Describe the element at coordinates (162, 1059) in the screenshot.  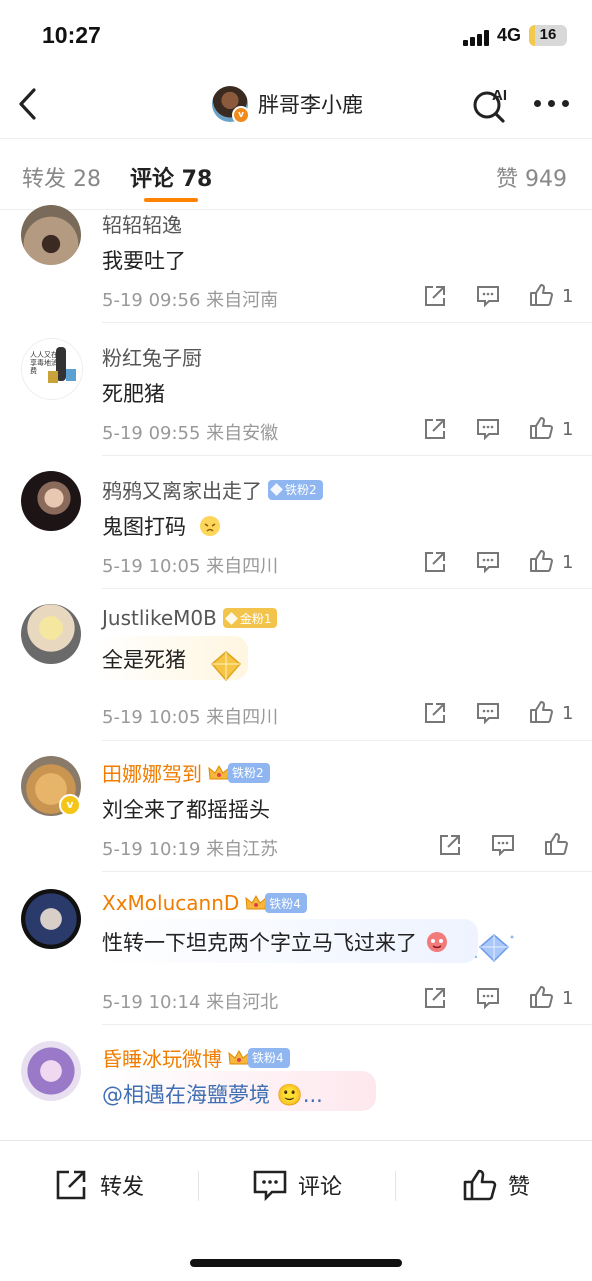
I see `comment-author-name: 昏睡冰玩微博` at that location.